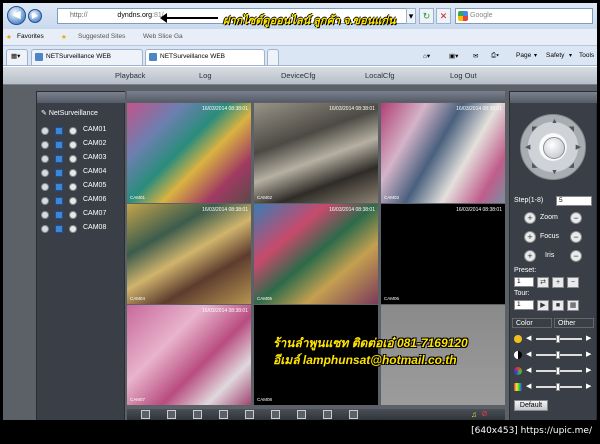  What do you see at coordinates (534, 165) in the screenshot?
I see `ptz-downleft-icon: ◣` at bounding box center [534, 165].